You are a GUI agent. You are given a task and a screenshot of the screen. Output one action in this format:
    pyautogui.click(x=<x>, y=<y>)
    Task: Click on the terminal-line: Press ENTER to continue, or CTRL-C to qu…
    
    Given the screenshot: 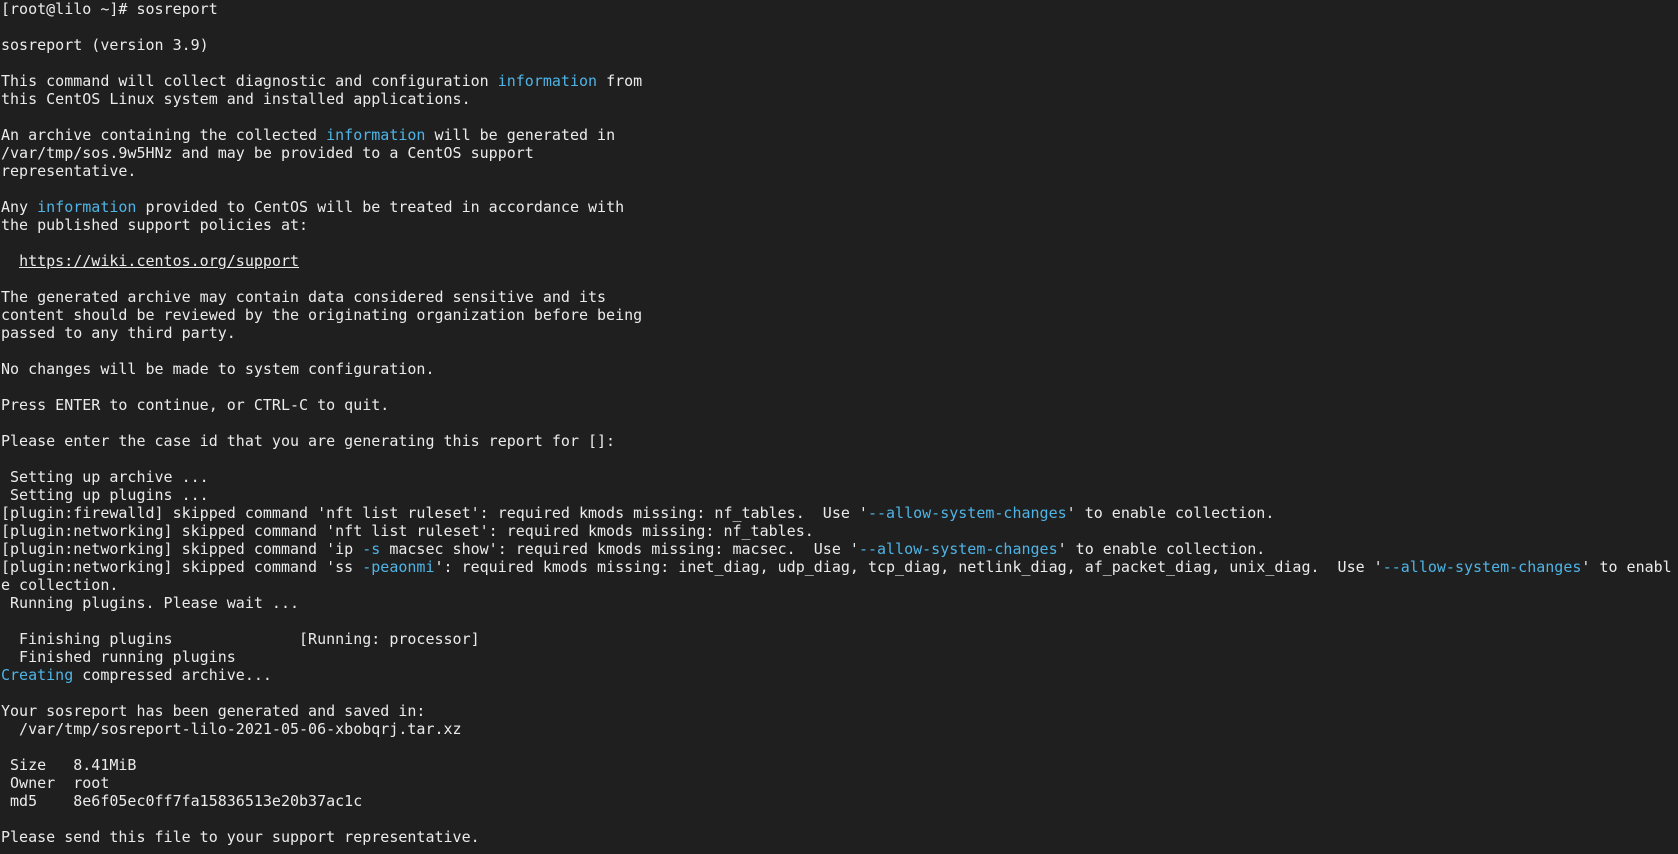 What is the action you would take?
    pyautogui.click(x=839, y=405)
    